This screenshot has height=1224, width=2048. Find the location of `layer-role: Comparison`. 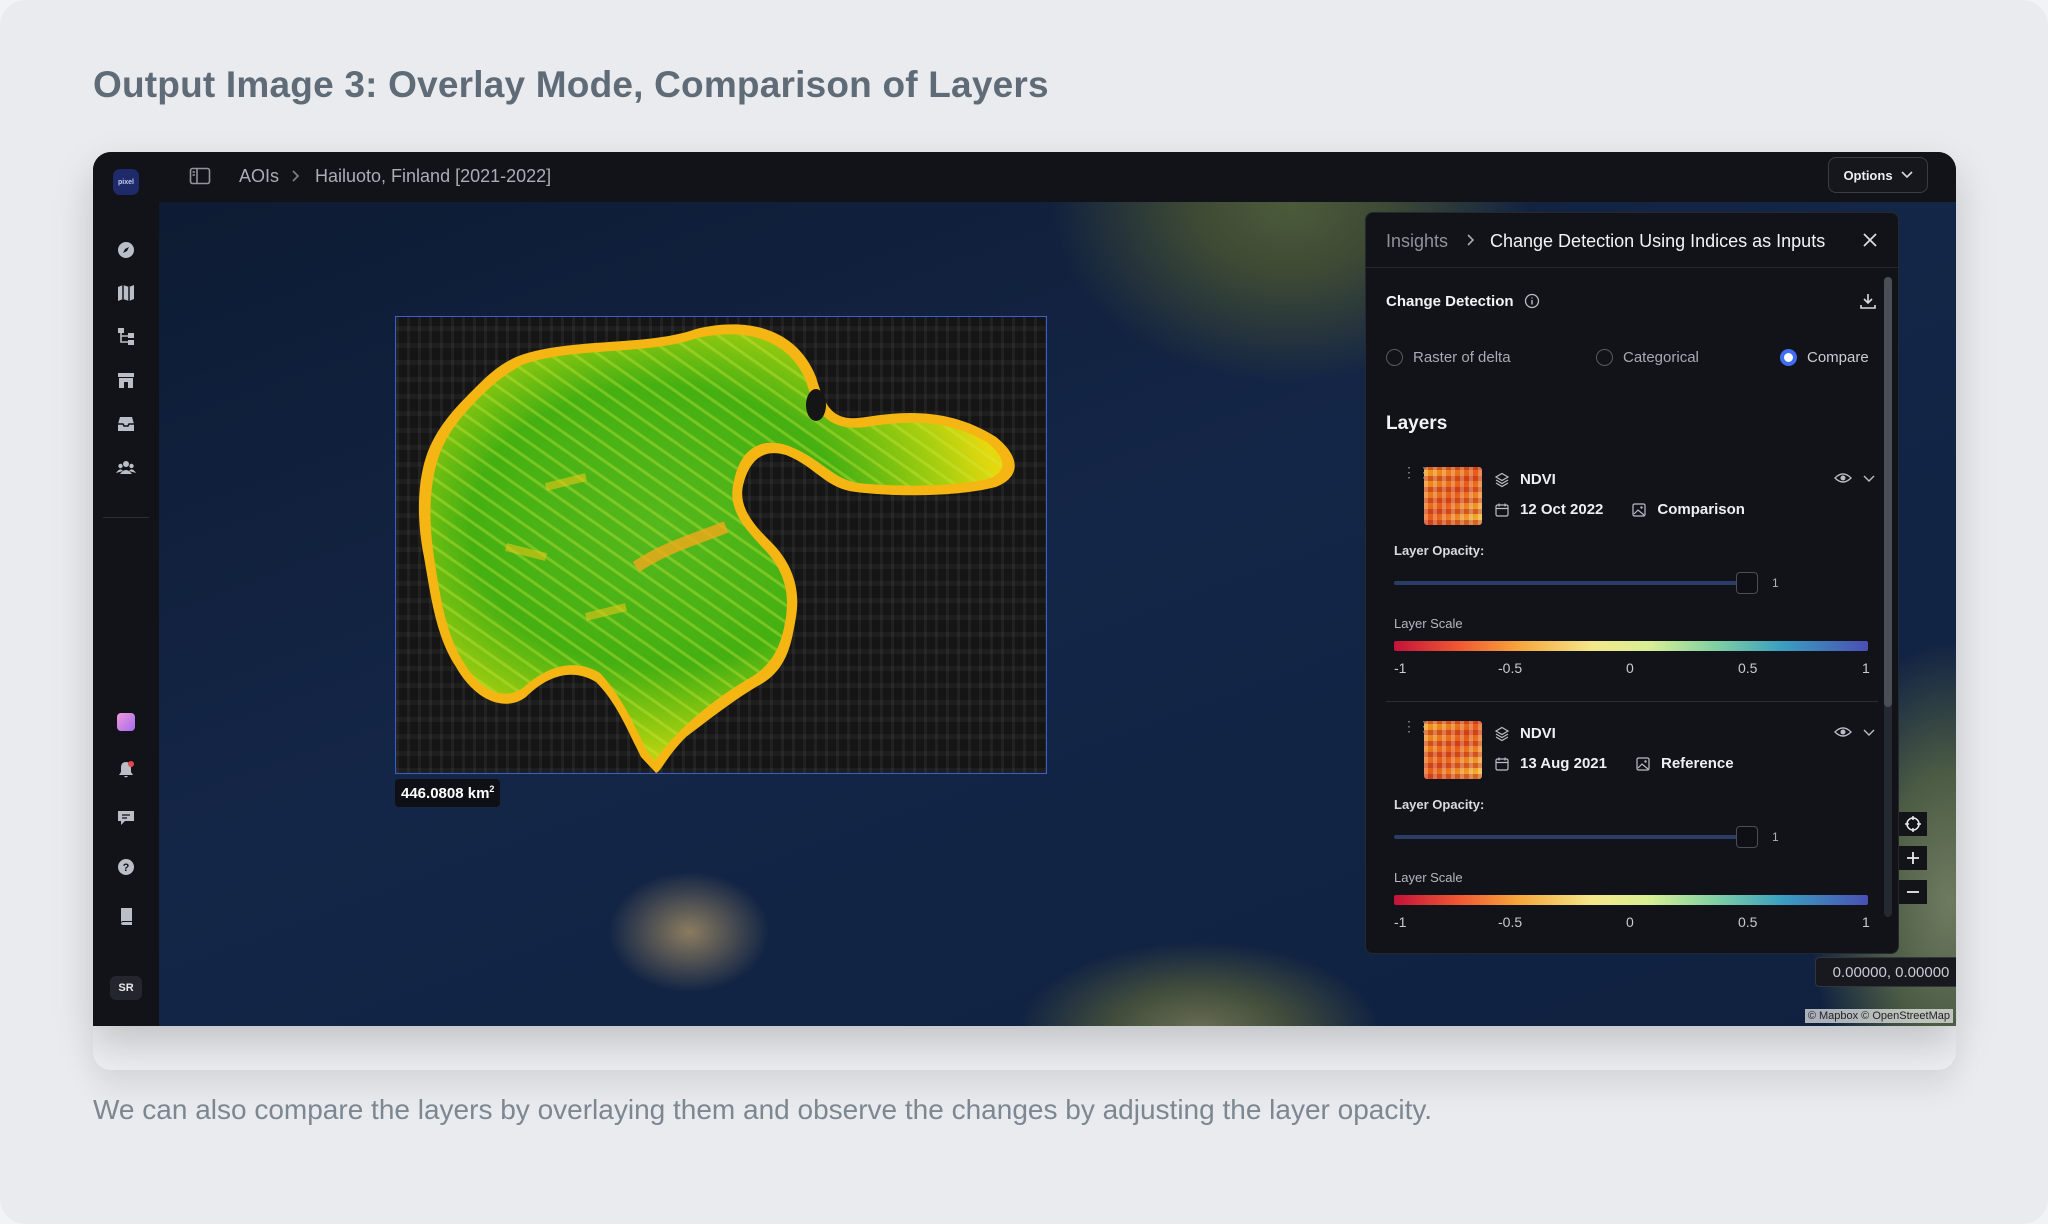

layer-role: Comparison is located at coordinates (1701, 509).